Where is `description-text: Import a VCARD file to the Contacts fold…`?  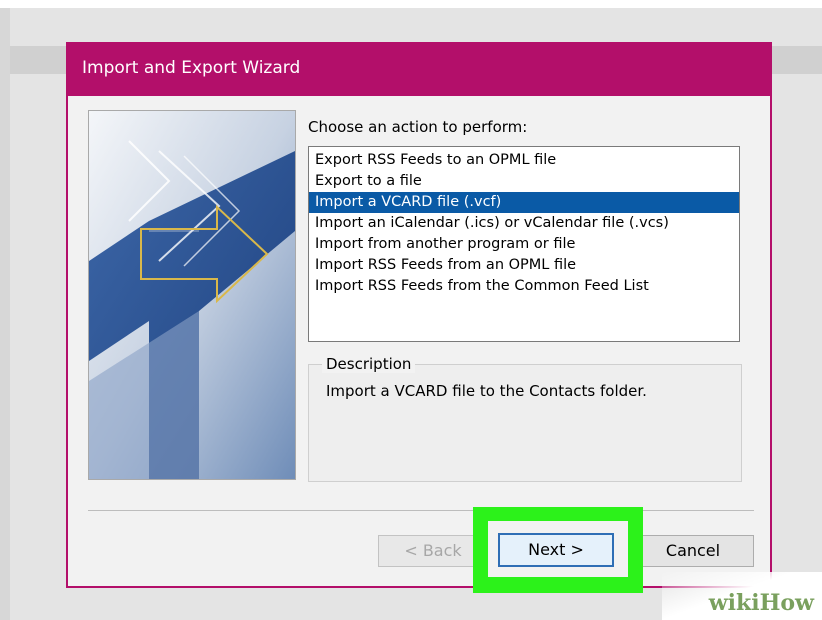
description-text: Import a VCARD file to the Contacts fold… is located at coordinates (486, 391).